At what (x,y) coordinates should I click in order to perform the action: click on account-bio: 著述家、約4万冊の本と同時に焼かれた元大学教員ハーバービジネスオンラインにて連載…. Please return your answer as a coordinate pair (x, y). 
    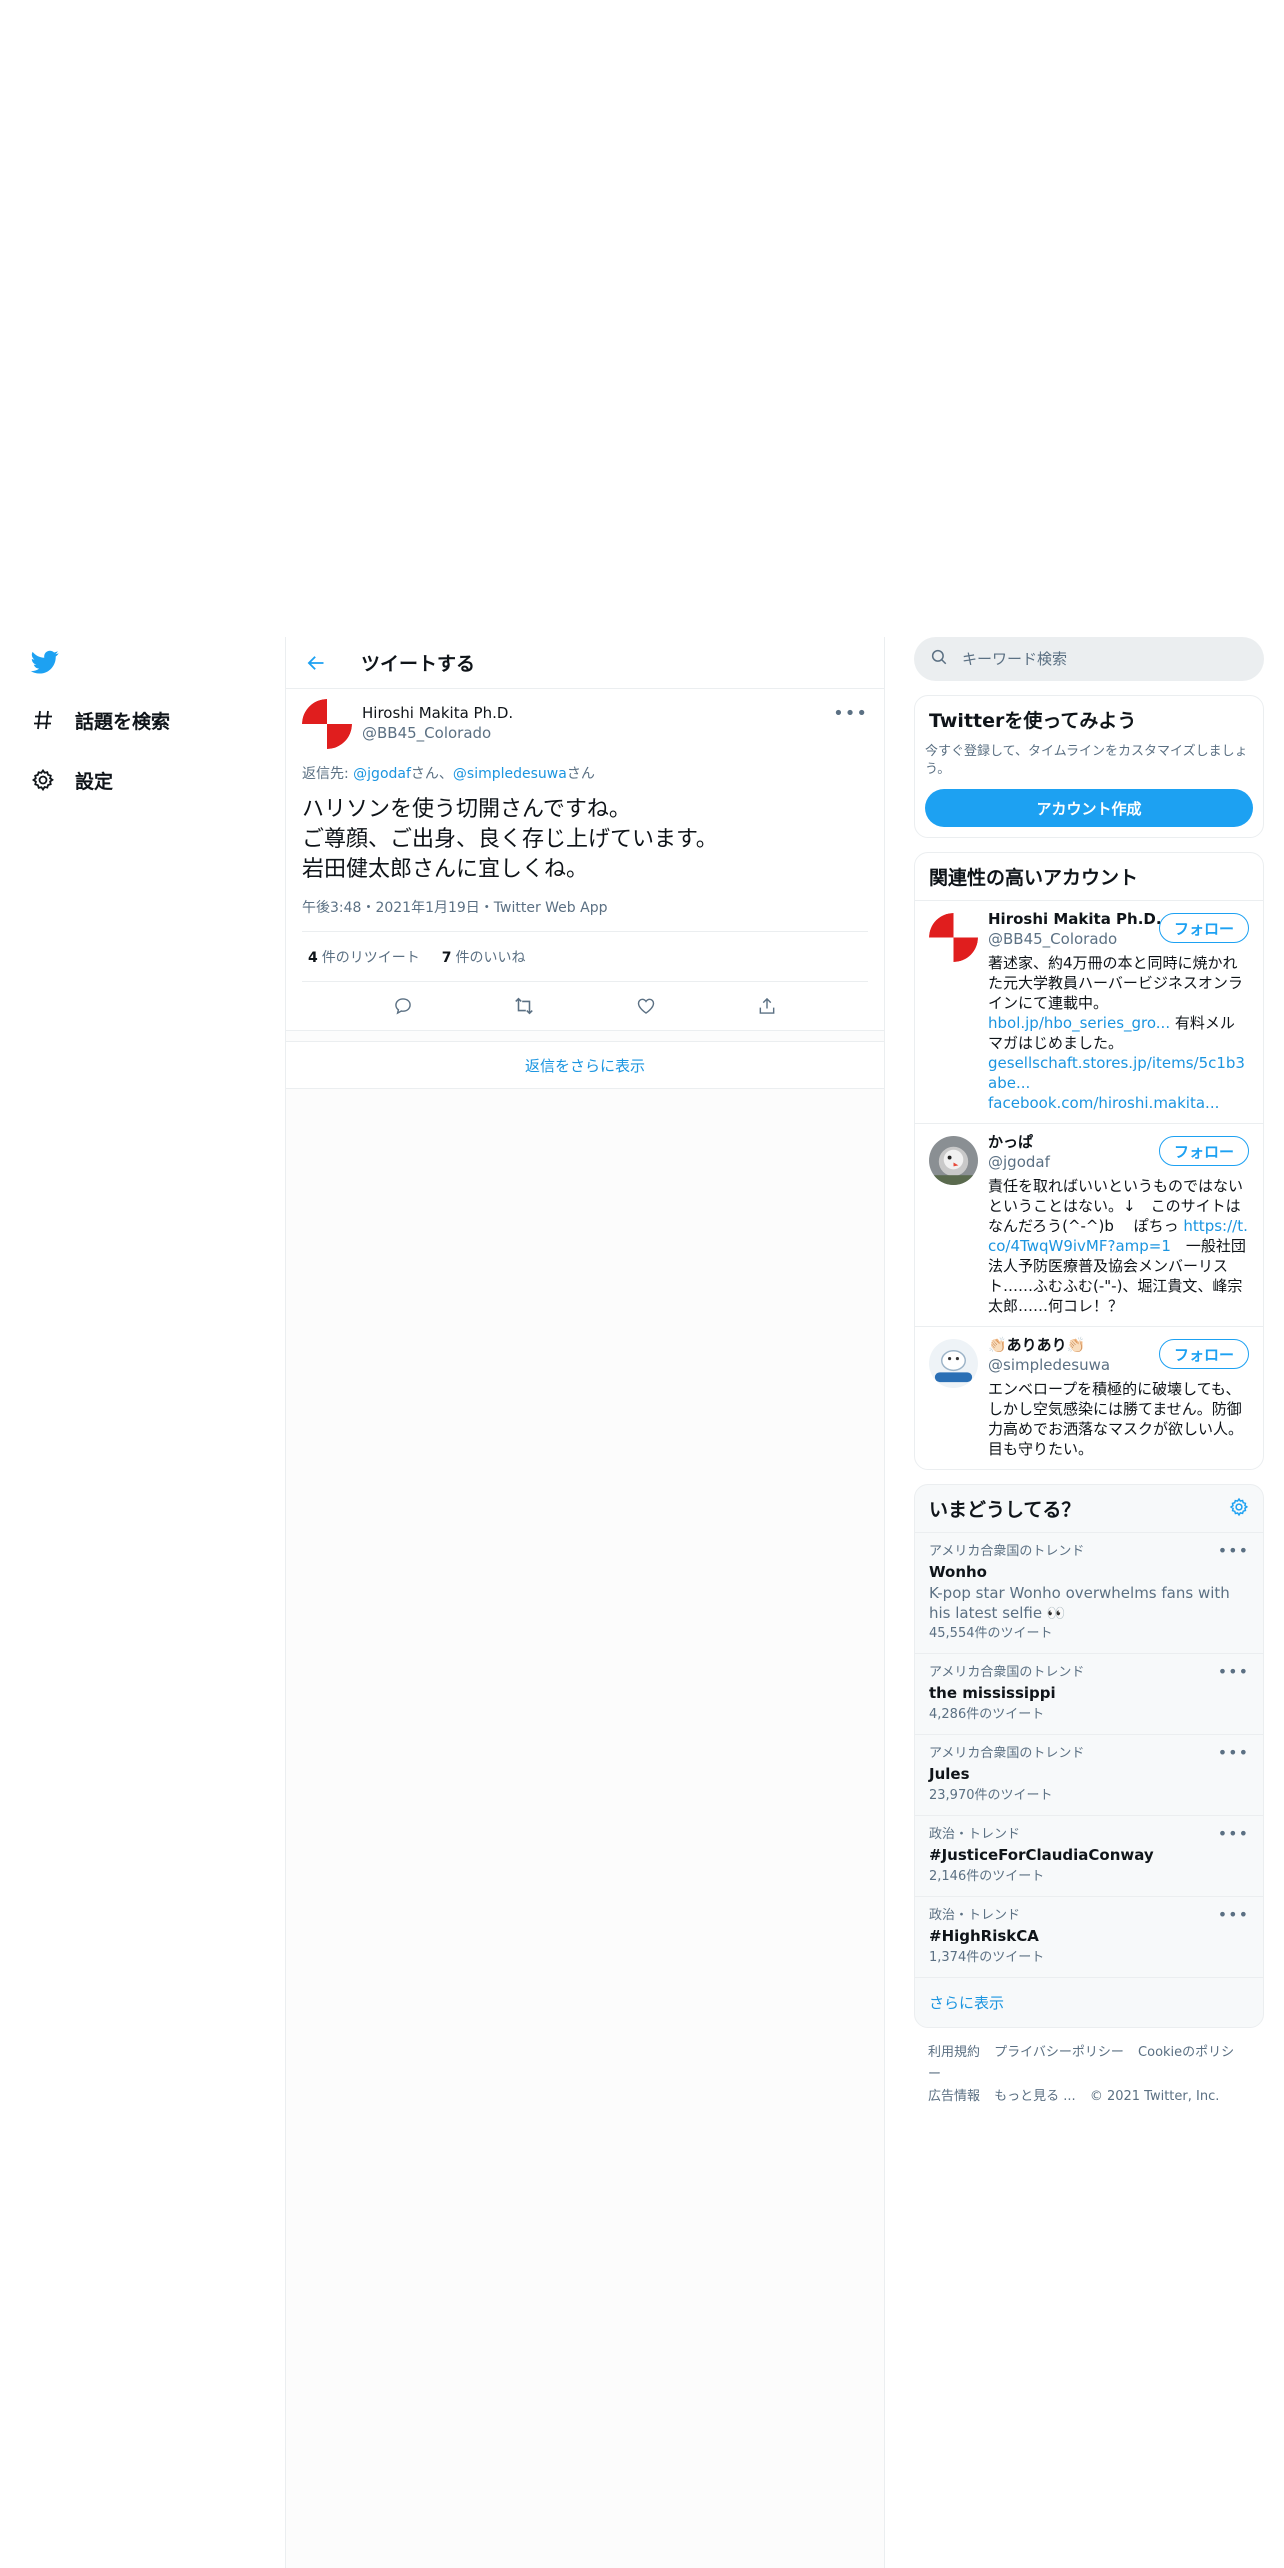
    Looking at the image, I should click on (1118, 1033).